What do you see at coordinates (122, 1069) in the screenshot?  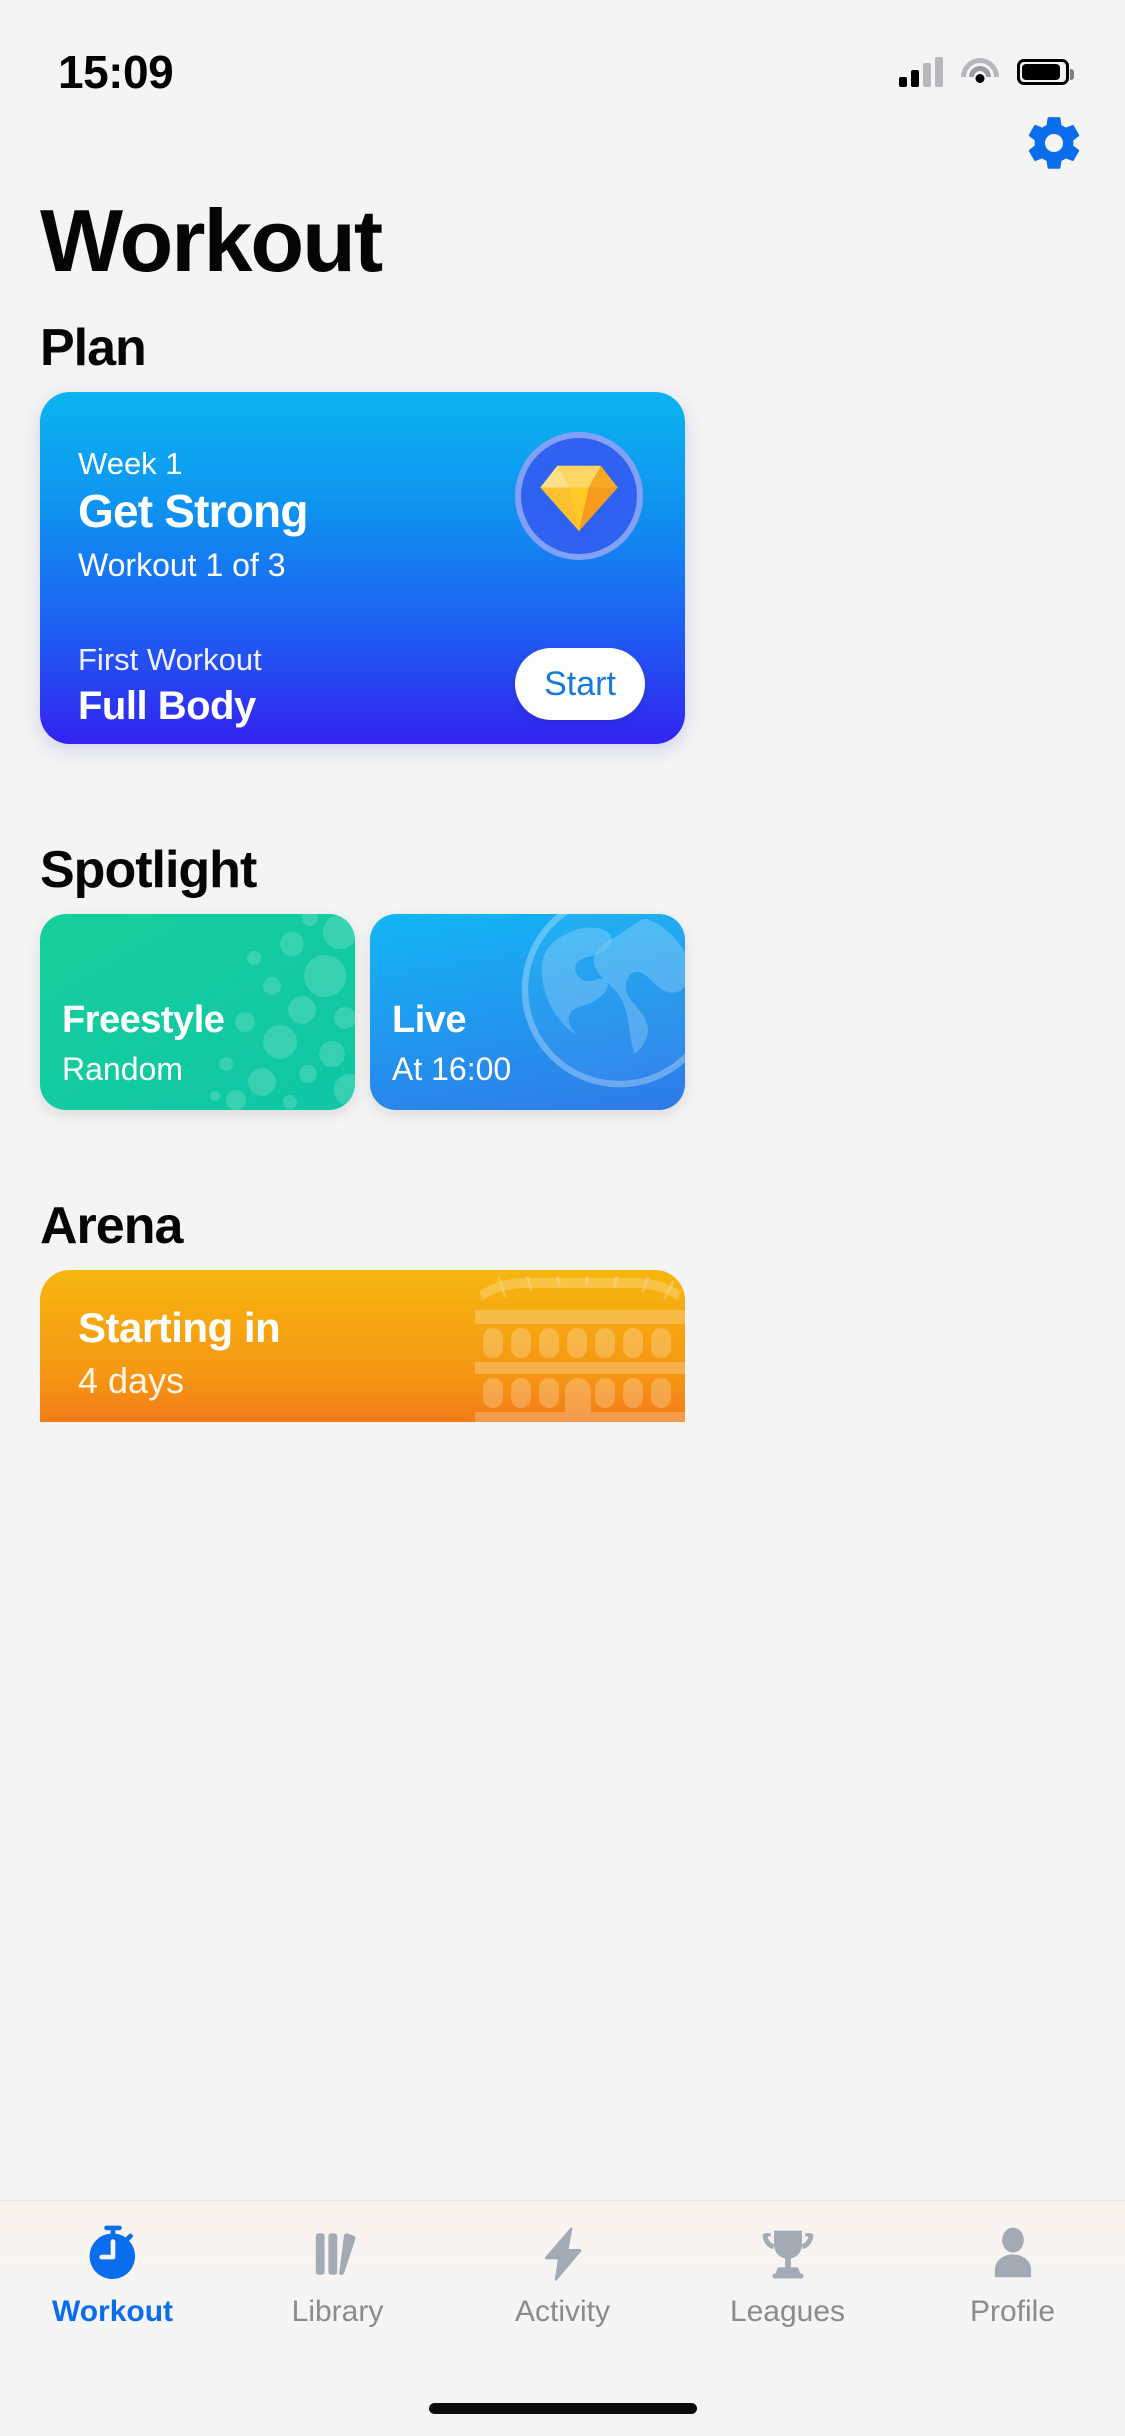 I see `spotlight-subtitle: Random` at bounding box center [122, 1069].